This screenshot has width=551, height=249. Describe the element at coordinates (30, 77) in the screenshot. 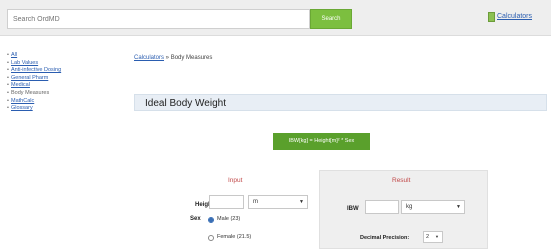

I see `sidebar-item-label: General Pharm` at that location.